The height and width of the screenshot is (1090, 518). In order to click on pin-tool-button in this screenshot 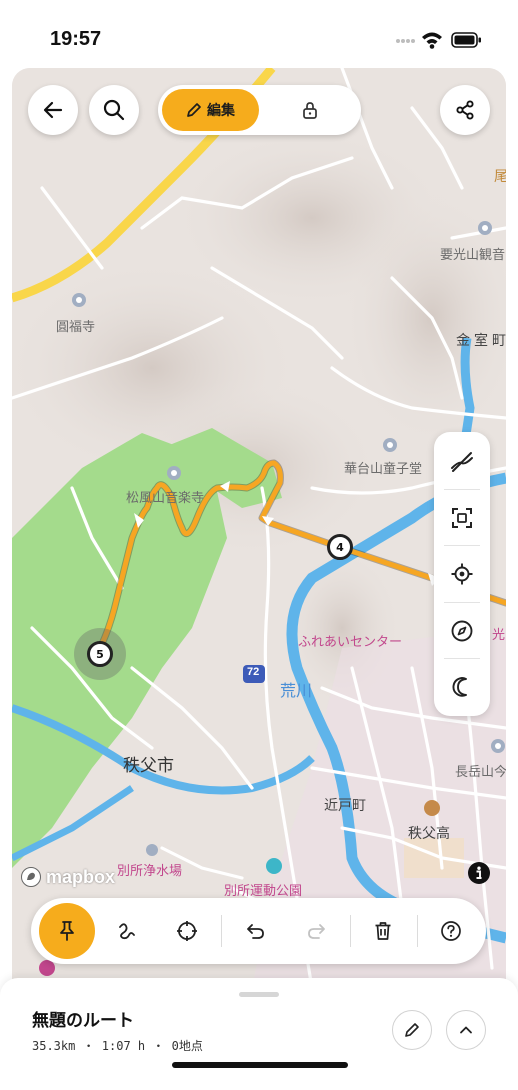, I will do `click(67, 931)`.